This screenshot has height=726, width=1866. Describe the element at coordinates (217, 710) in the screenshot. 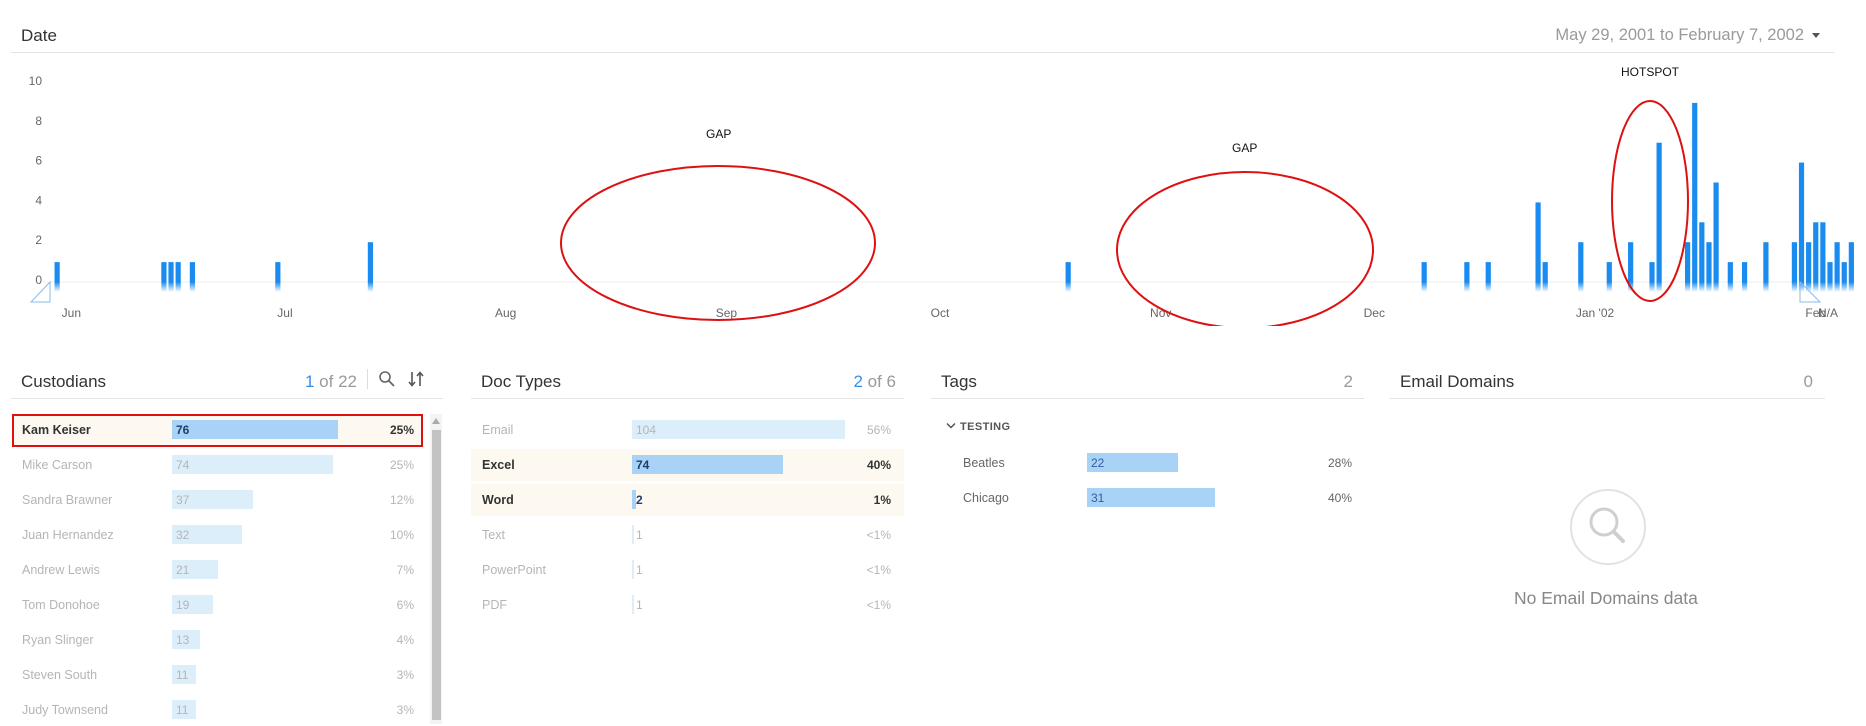

I see `custodian-row: Judy Townsend 11 3%` at that location.